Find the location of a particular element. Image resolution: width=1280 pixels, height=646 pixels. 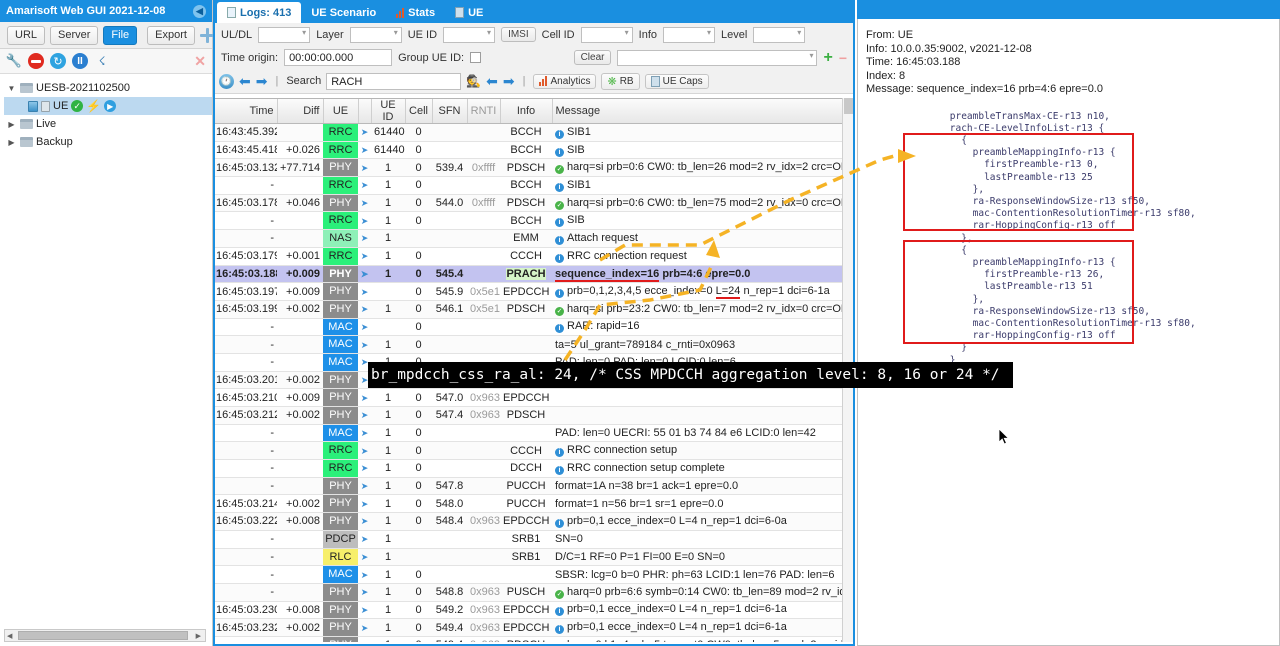

arrow-left-icon: ⬅ is located at coordinates (245, 81).